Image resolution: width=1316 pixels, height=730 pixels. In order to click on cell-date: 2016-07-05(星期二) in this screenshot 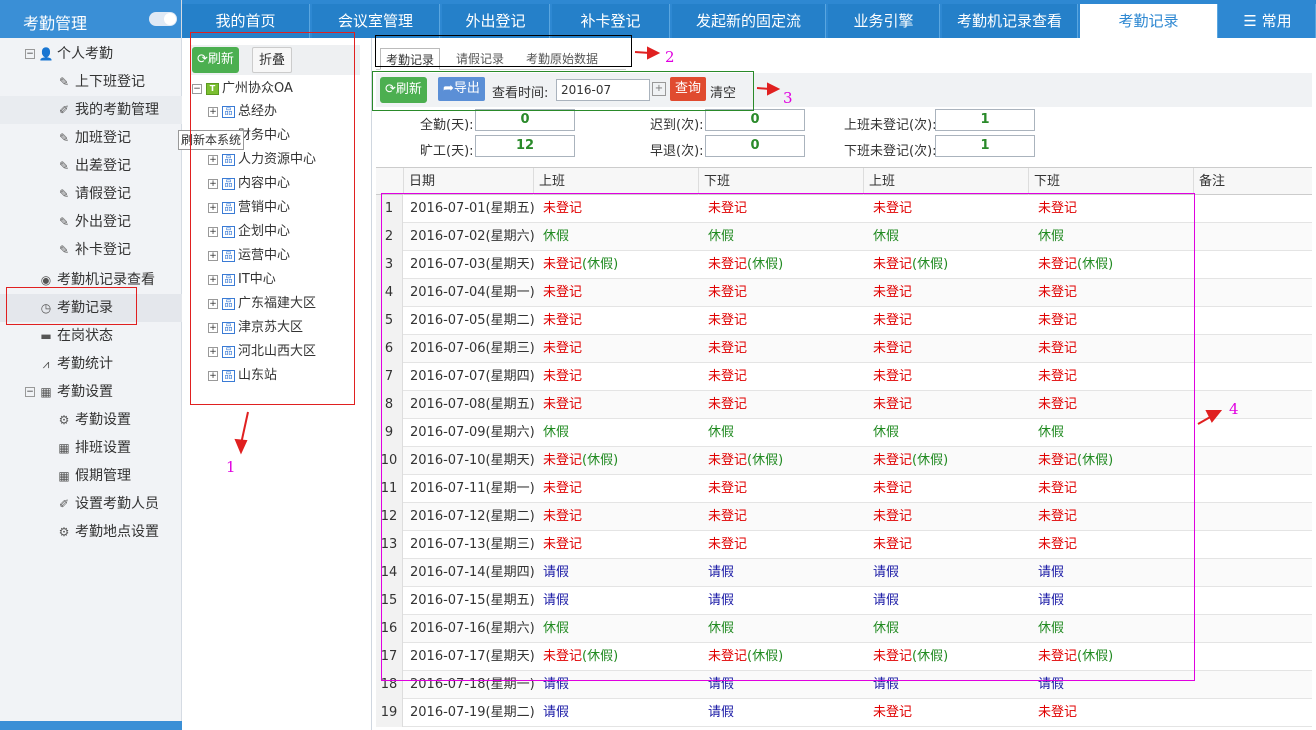, I will do `click(472, 320)`.